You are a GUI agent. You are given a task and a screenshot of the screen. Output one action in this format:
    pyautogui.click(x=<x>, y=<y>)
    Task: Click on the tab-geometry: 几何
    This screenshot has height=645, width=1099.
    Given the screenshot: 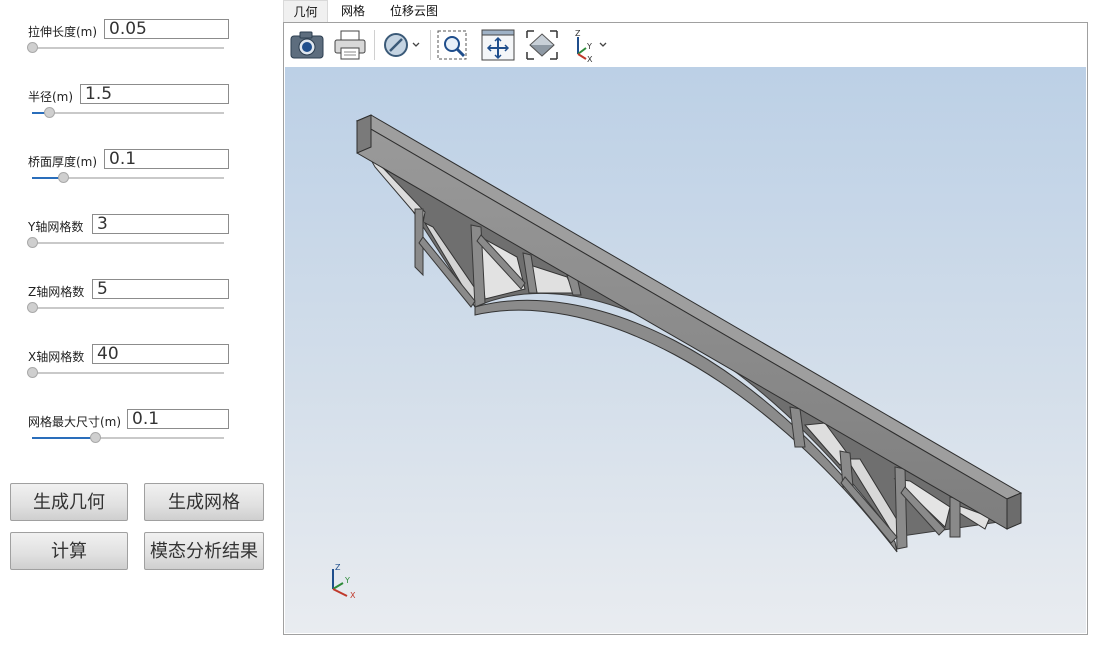 What is the action you would take?
    pyautogui.click(x=305, y=11)
    